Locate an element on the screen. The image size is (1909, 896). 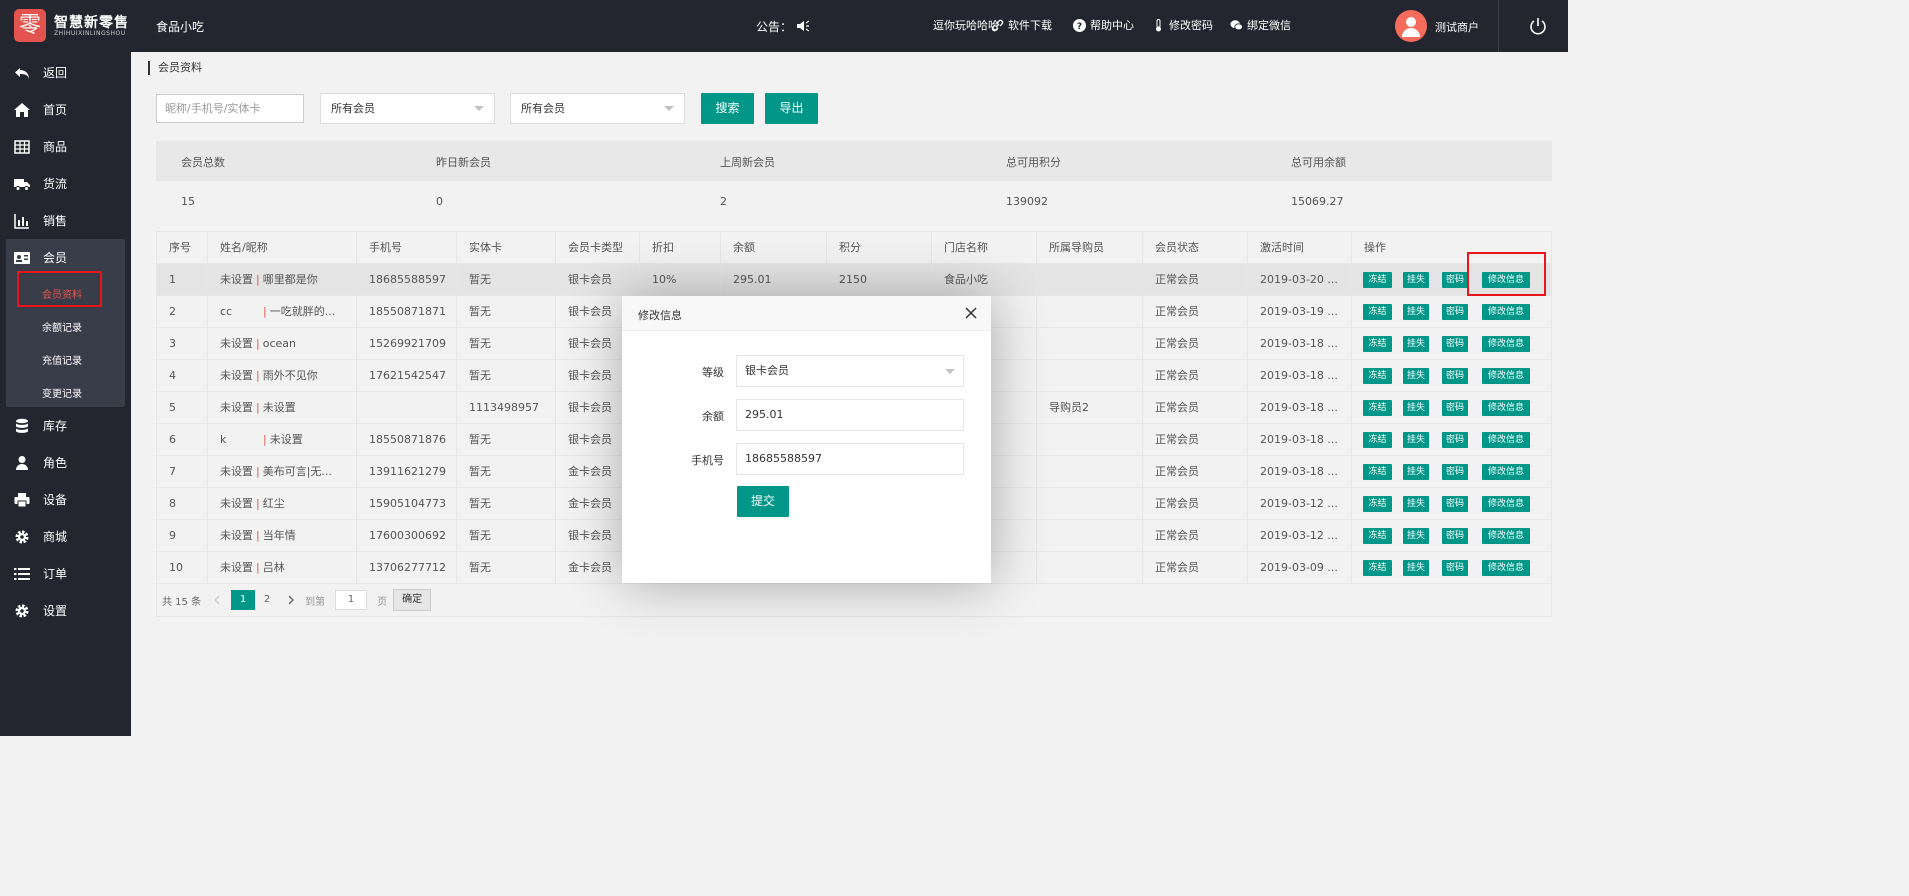
logo-icon: 零 is located at coordinates (30, 25).